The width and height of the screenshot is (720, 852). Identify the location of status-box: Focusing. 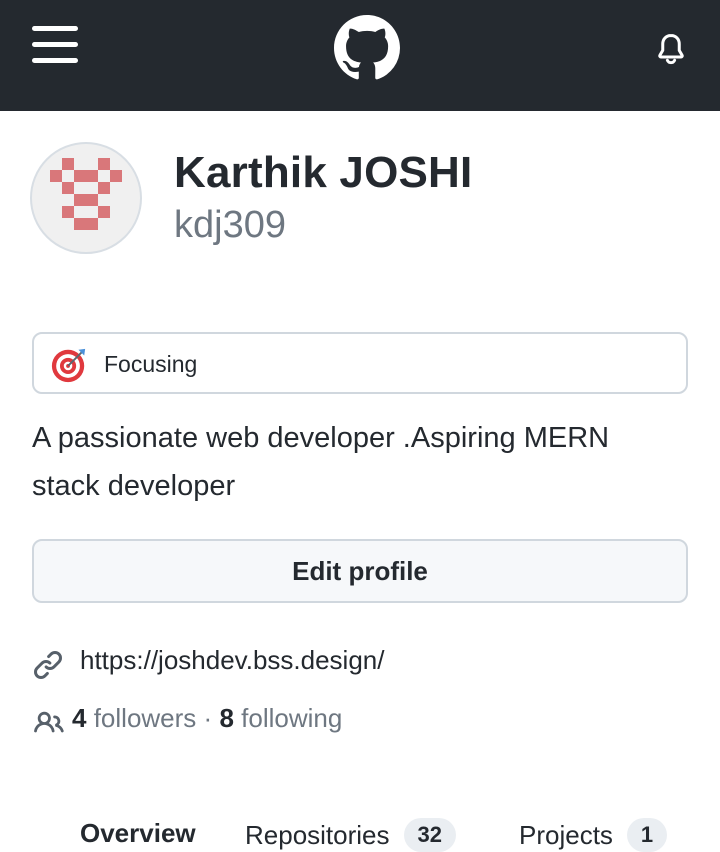
(360, 363).